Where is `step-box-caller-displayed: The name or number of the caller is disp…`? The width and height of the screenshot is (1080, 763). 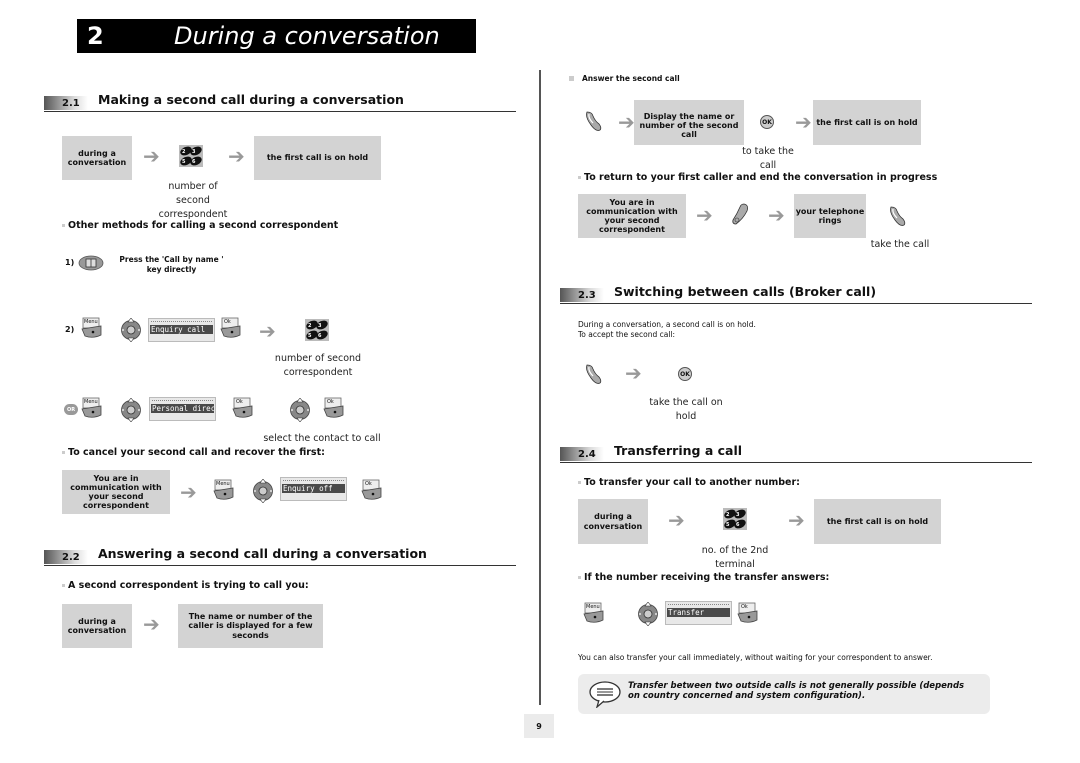
step-box-caller-displayed: The name or number of the caller is disp… is located at coordinates (250, 626).